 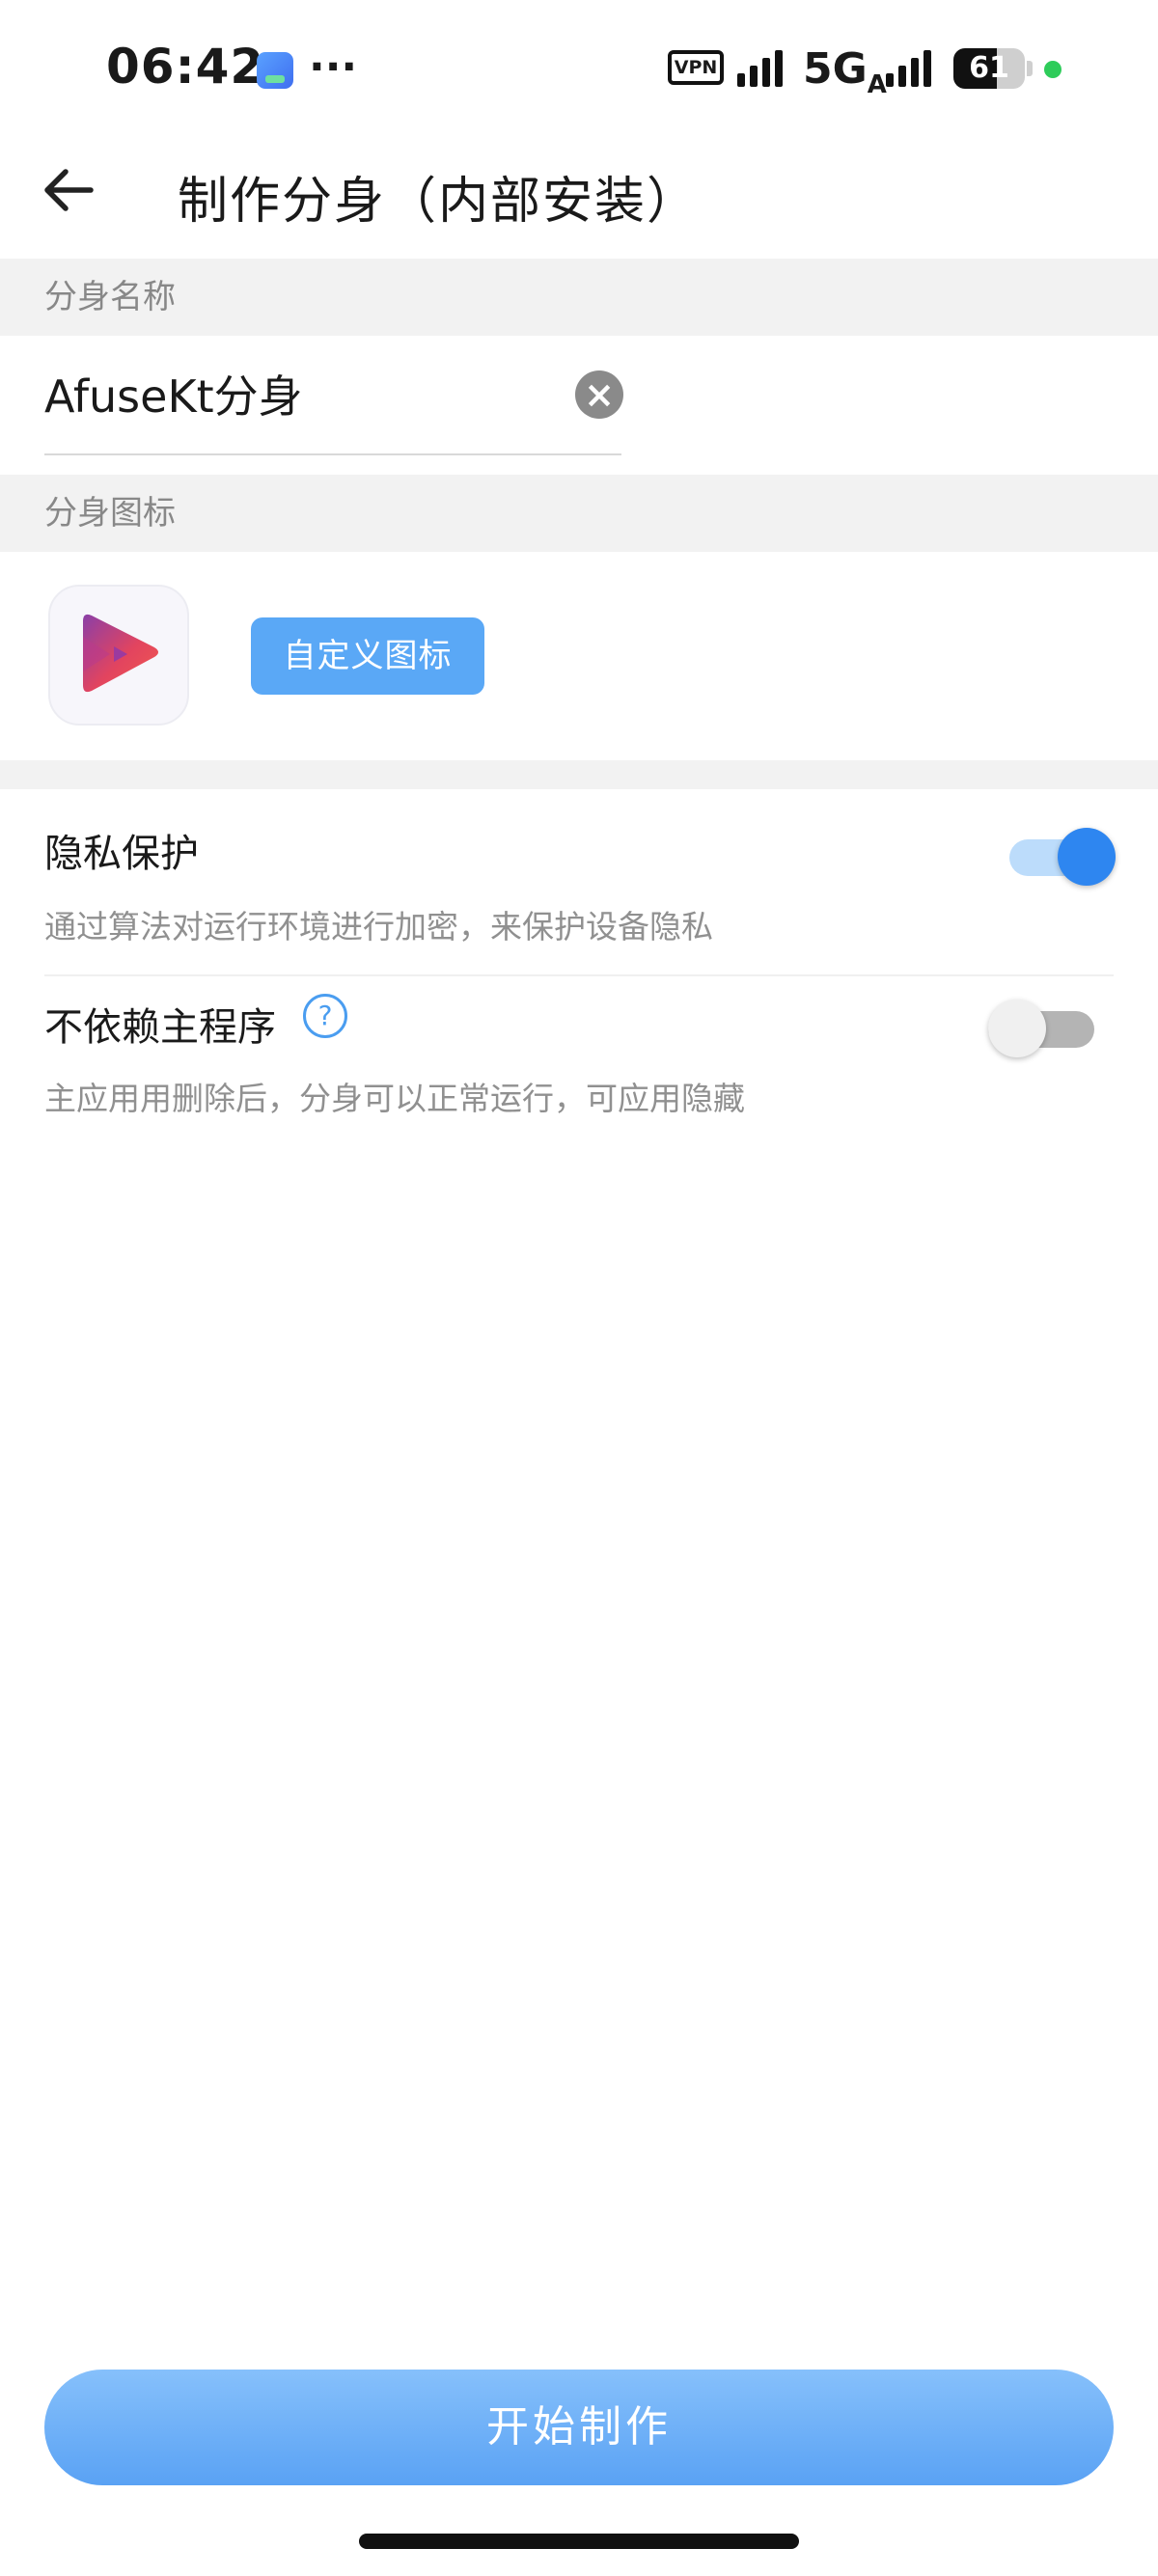 I want to click on clear-input-button: ×, so click(x=599, y=395).